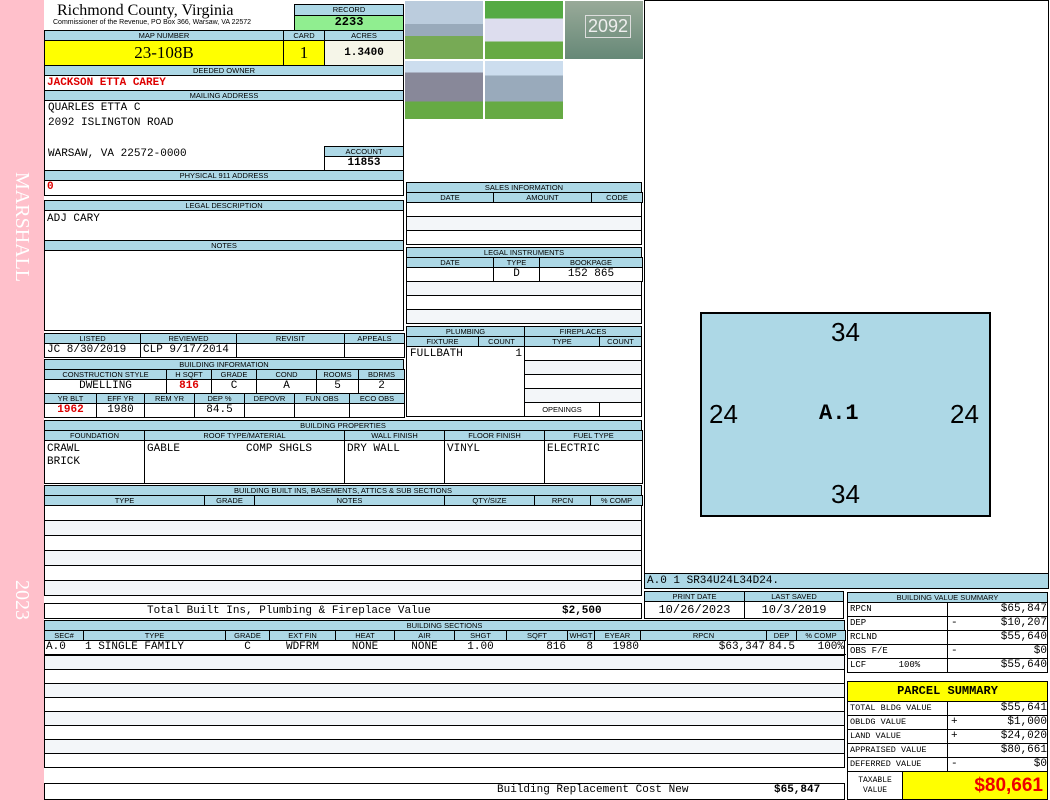  What do you see at coordinates (897, 736) in the screenshot?
I see `parcel-name: LAND VALUE` at bounding box center [897, 736].